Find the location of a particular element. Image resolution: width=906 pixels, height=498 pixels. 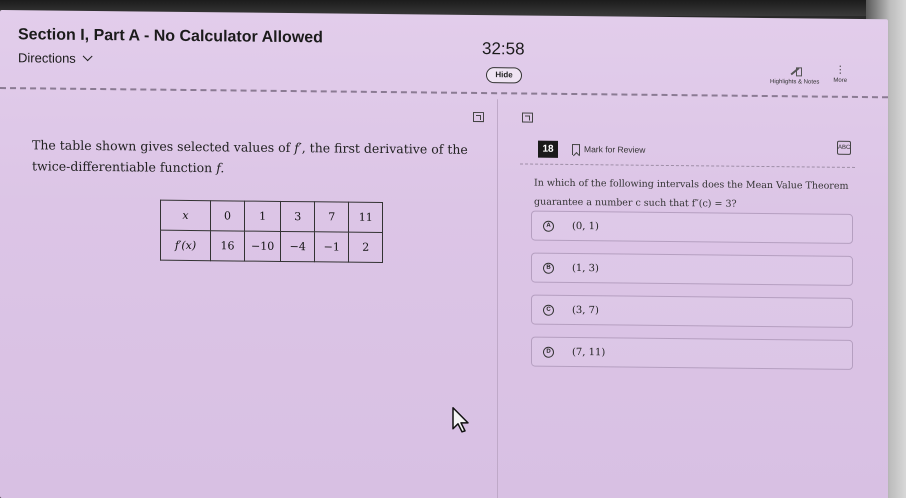

table-cell: 7 is located at coordinates (331, 217).